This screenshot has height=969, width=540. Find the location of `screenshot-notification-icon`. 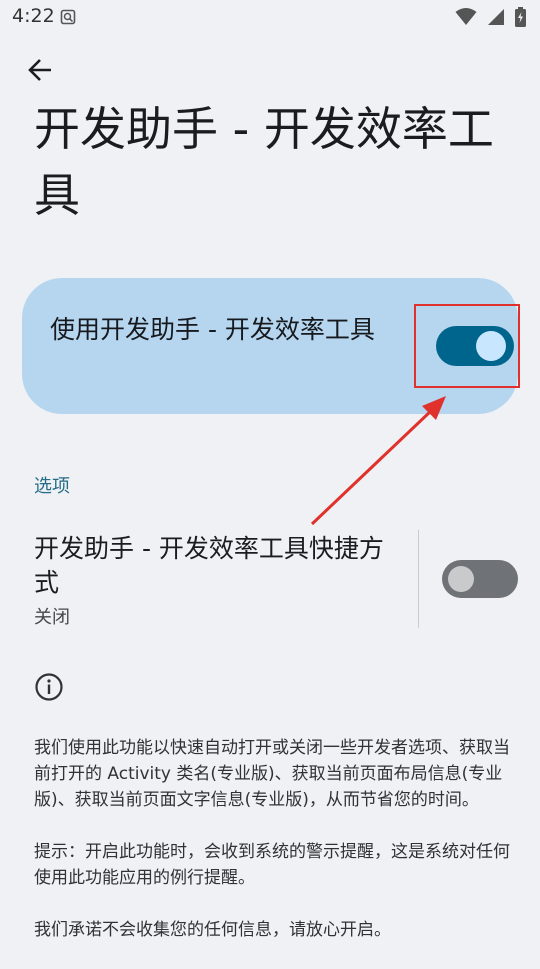

screenshot-notification-icon is located at coordinates (68, 19).